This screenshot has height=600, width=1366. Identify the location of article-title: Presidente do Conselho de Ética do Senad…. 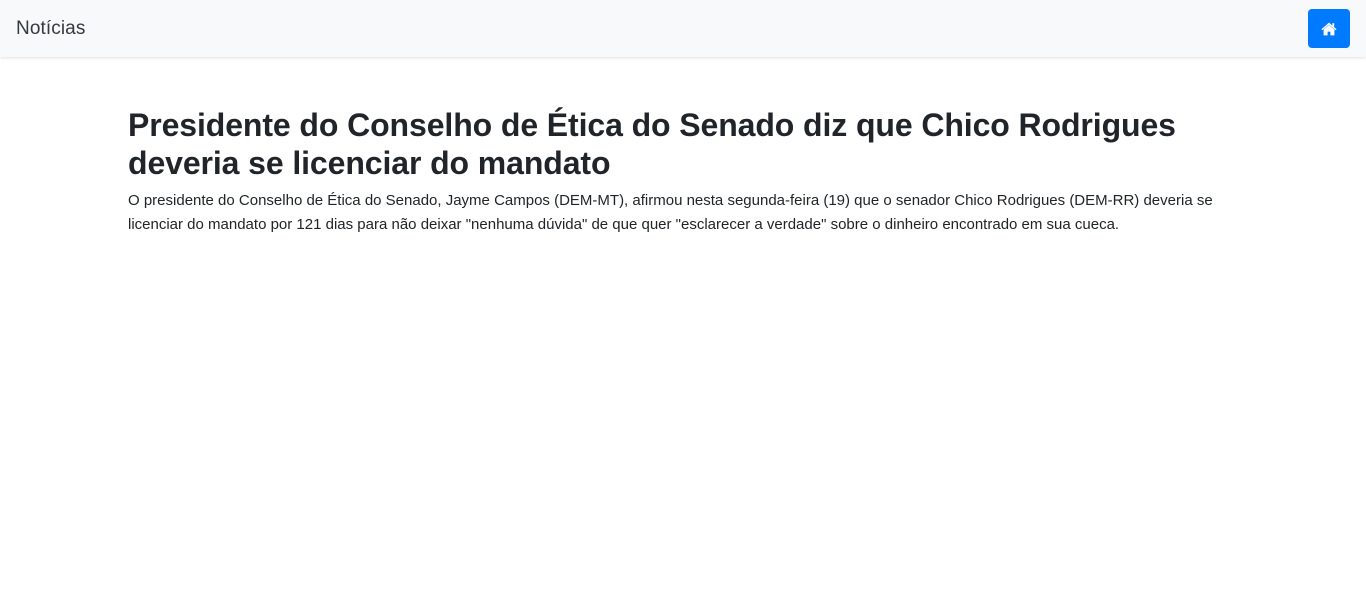
(652, 144).